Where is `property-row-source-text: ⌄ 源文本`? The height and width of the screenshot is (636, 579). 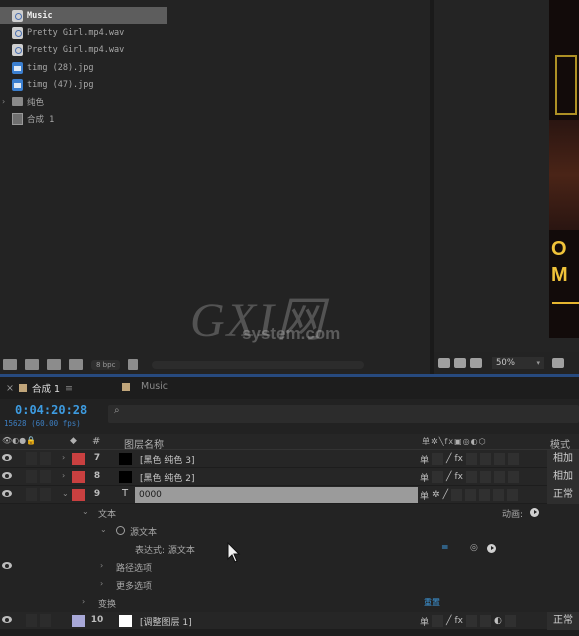 property-row-source-text: ⌄ 源文本 is located at coordinates (289, 531).